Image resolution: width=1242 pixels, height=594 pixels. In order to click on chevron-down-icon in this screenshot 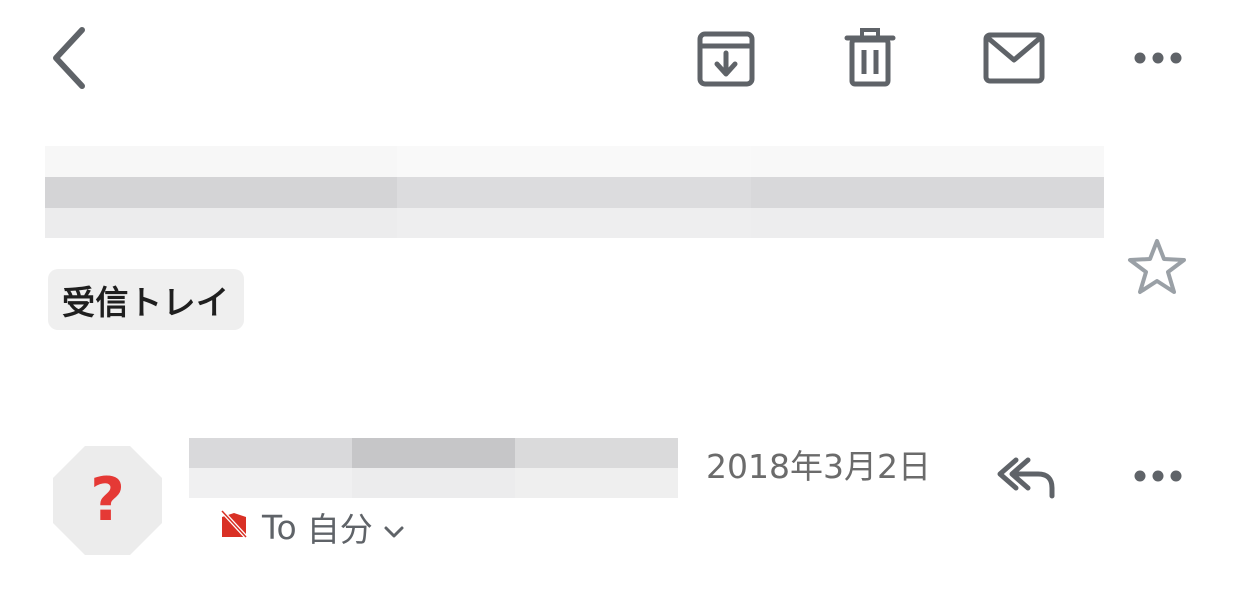, I will do `click(394, 527)`.